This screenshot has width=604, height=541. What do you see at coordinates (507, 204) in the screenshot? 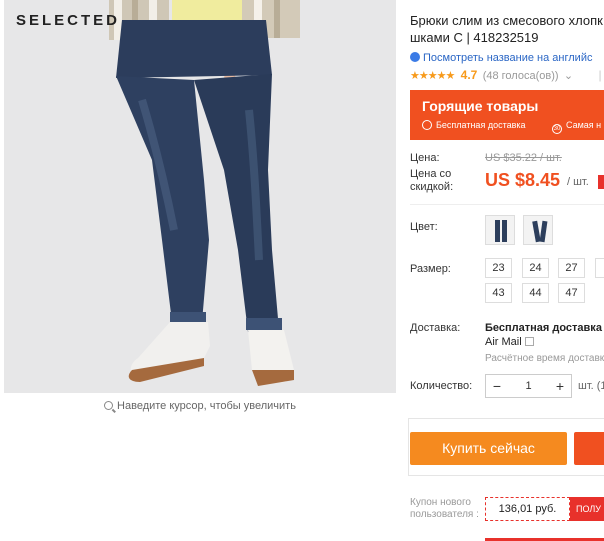
I see `divider` at bounding box center [507, 204].